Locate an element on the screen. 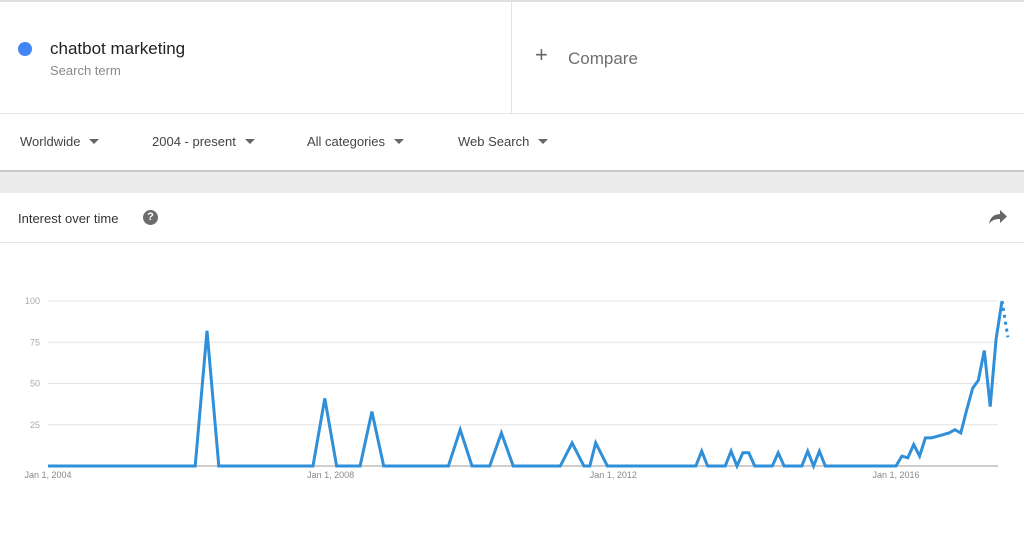 The height and width of the screenshot is (541, 1024). compare-button: + Compare is located at coordinates (768, 57).